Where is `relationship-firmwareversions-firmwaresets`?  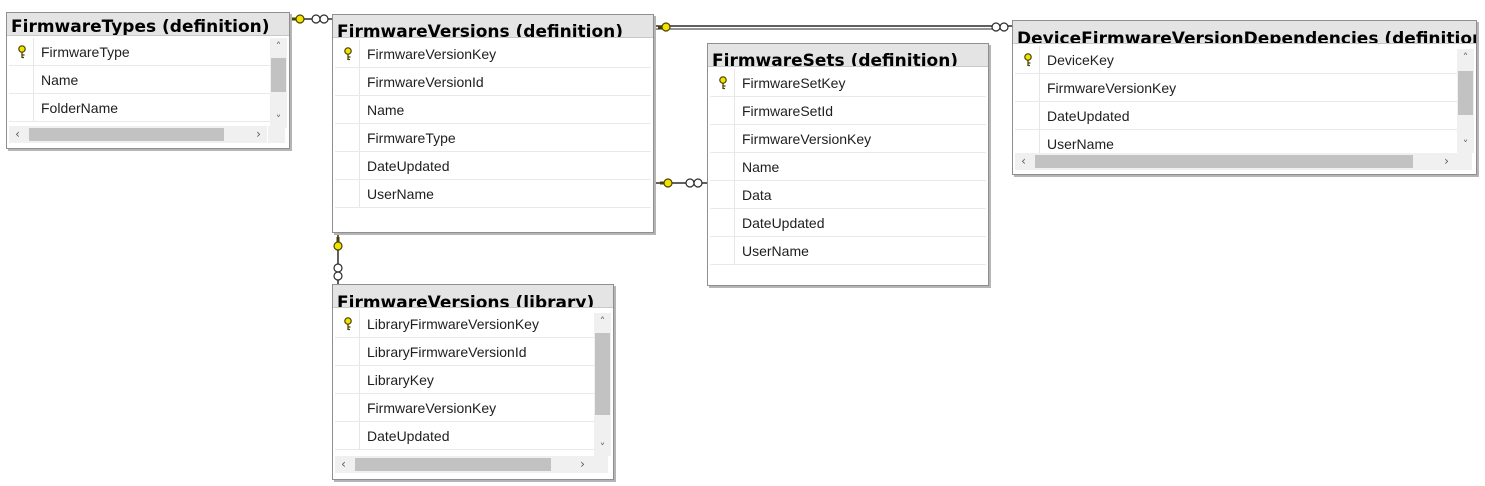 relationship-firmwareversions-firmwaresets is located at coordinates (681, 183).